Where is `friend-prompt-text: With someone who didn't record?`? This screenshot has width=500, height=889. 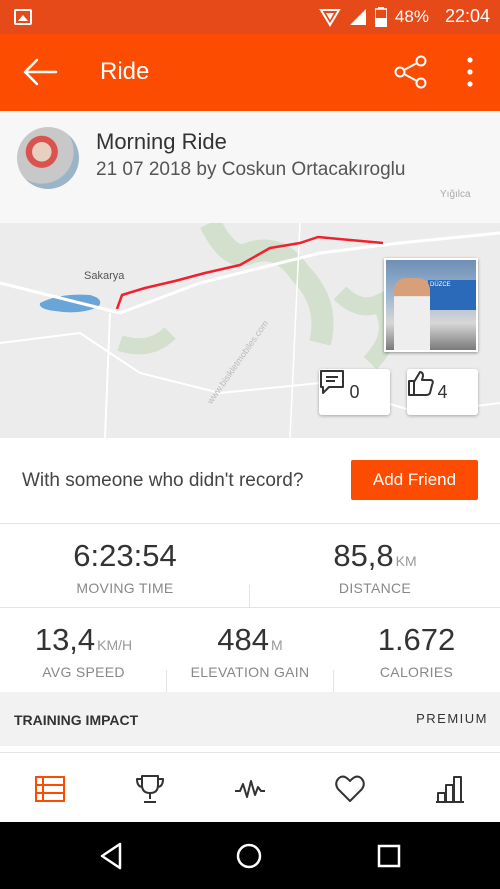
friend-prompt-text: With someone who didn't record? is located at coordinates (163, 480).